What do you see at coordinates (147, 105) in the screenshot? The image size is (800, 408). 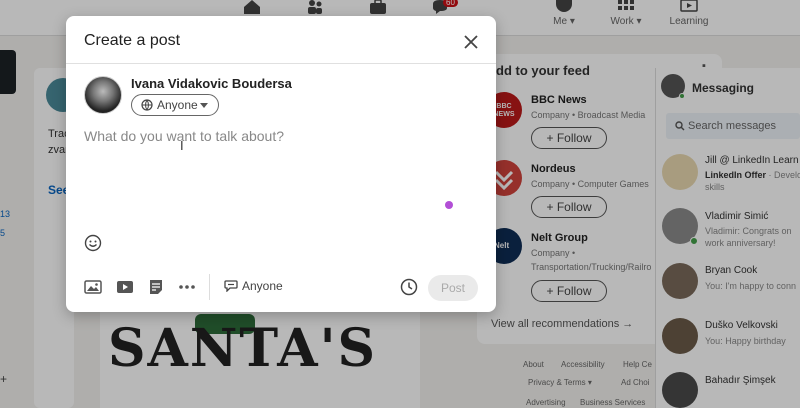 I see `globe-icon` at bounding box center [147, 105].